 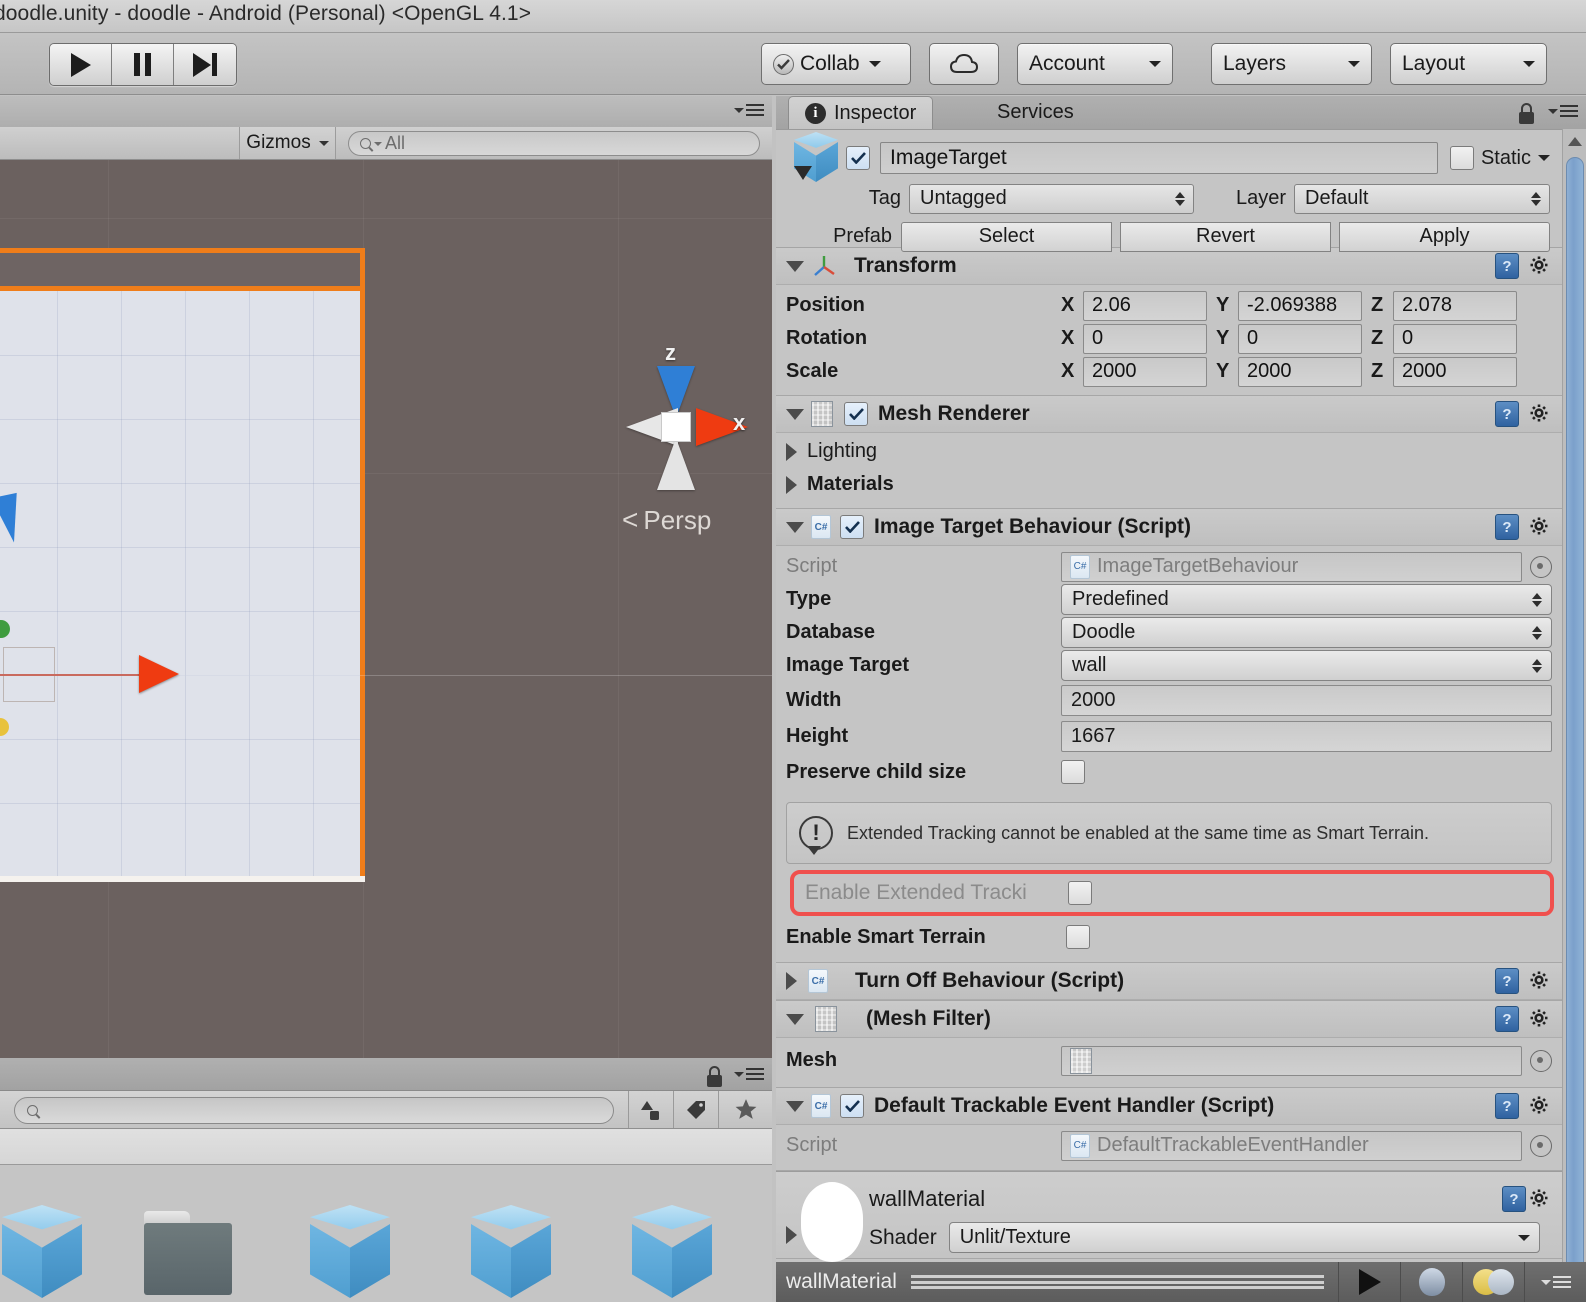 What do you see at coordinates (852, 1106) in the screenshot?
I see `default-trackable-event-handler-enabled-checkbox` at bounding box center [852, 1106].